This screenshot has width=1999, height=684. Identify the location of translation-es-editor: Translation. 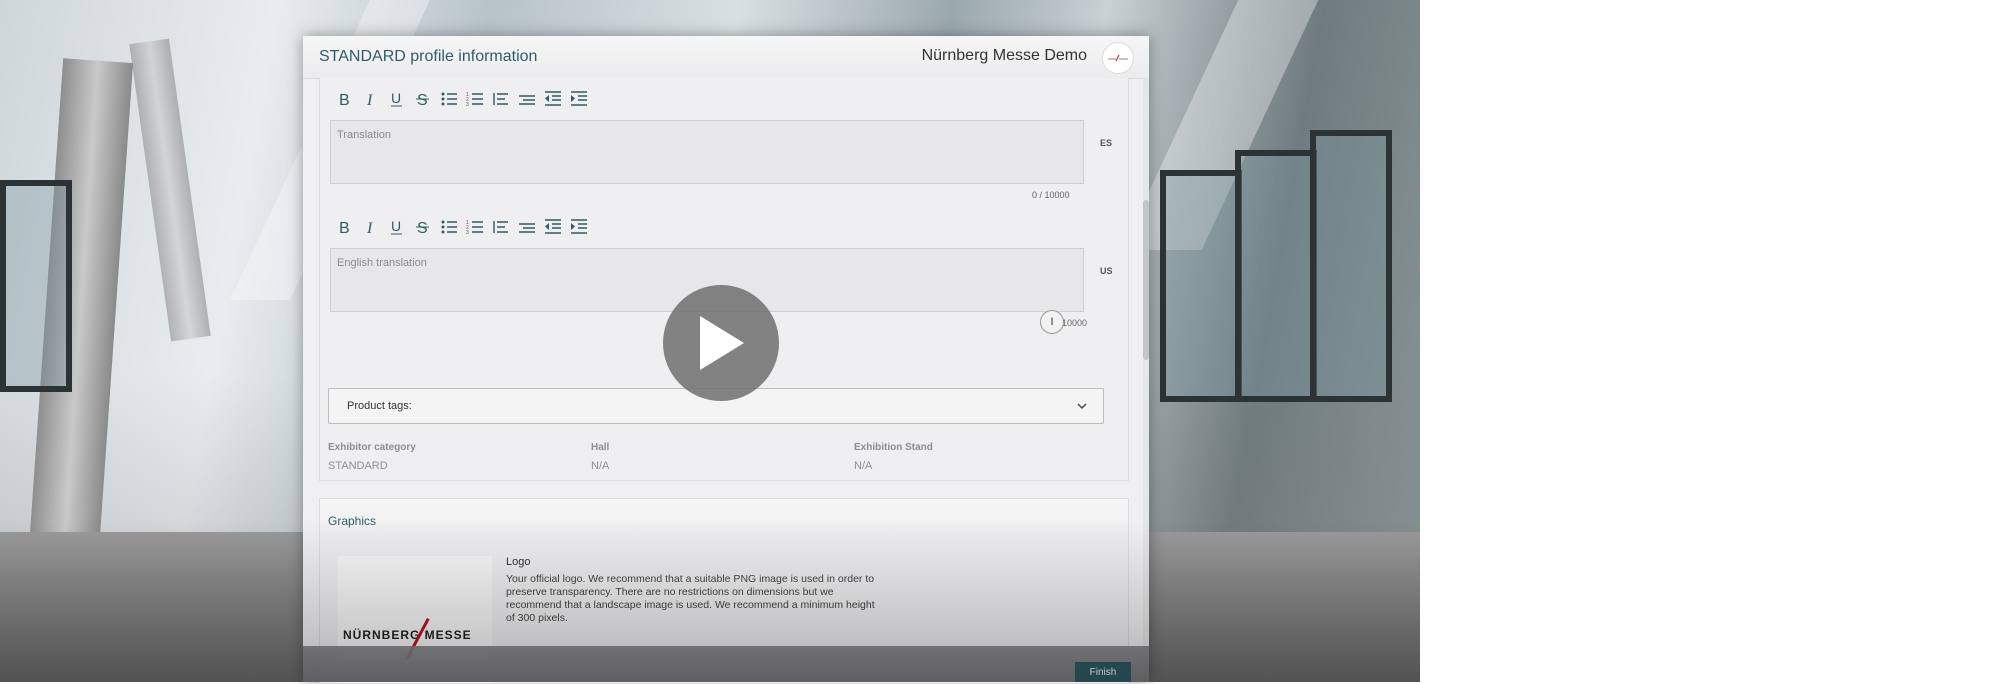
(707, 152).